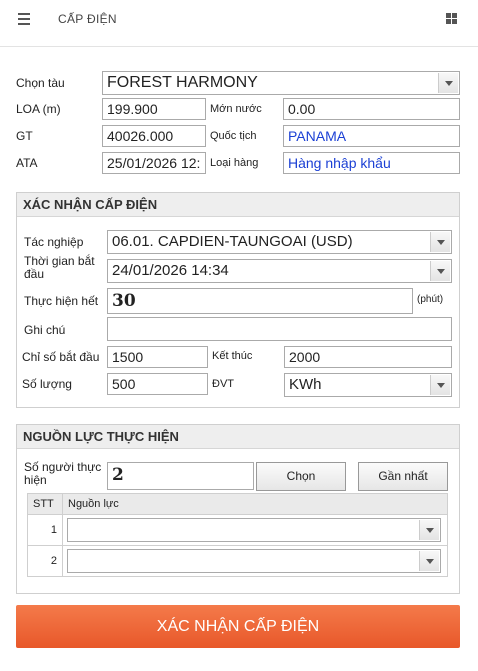  I want to click on ship-label: Chọn tàu, so click(40, 83).